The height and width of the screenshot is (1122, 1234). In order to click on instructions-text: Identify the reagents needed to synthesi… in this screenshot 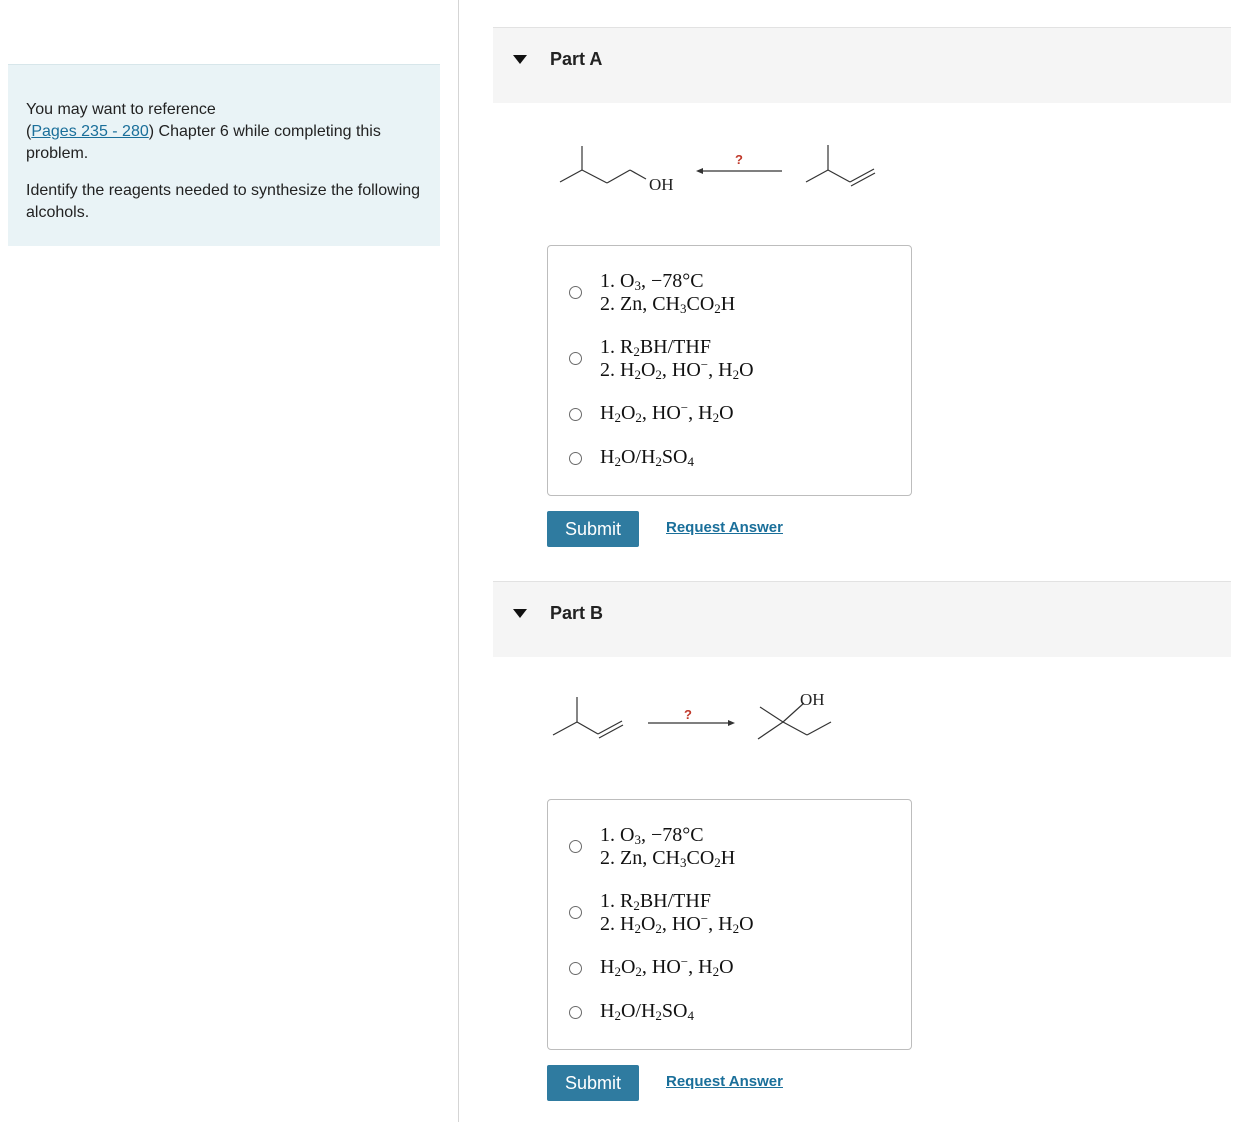, I will do `click(223, 201)`.